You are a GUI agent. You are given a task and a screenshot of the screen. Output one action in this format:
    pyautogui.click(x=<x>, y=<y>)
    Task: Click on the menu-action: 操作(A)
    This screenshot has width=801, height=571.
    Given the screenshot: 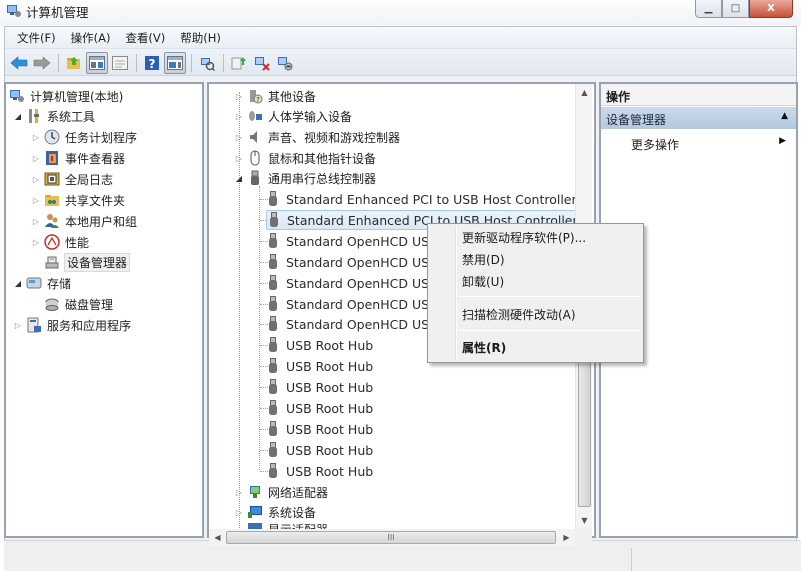 What is the action you would take?
    pyautogui.click(x=92, y=38)
    